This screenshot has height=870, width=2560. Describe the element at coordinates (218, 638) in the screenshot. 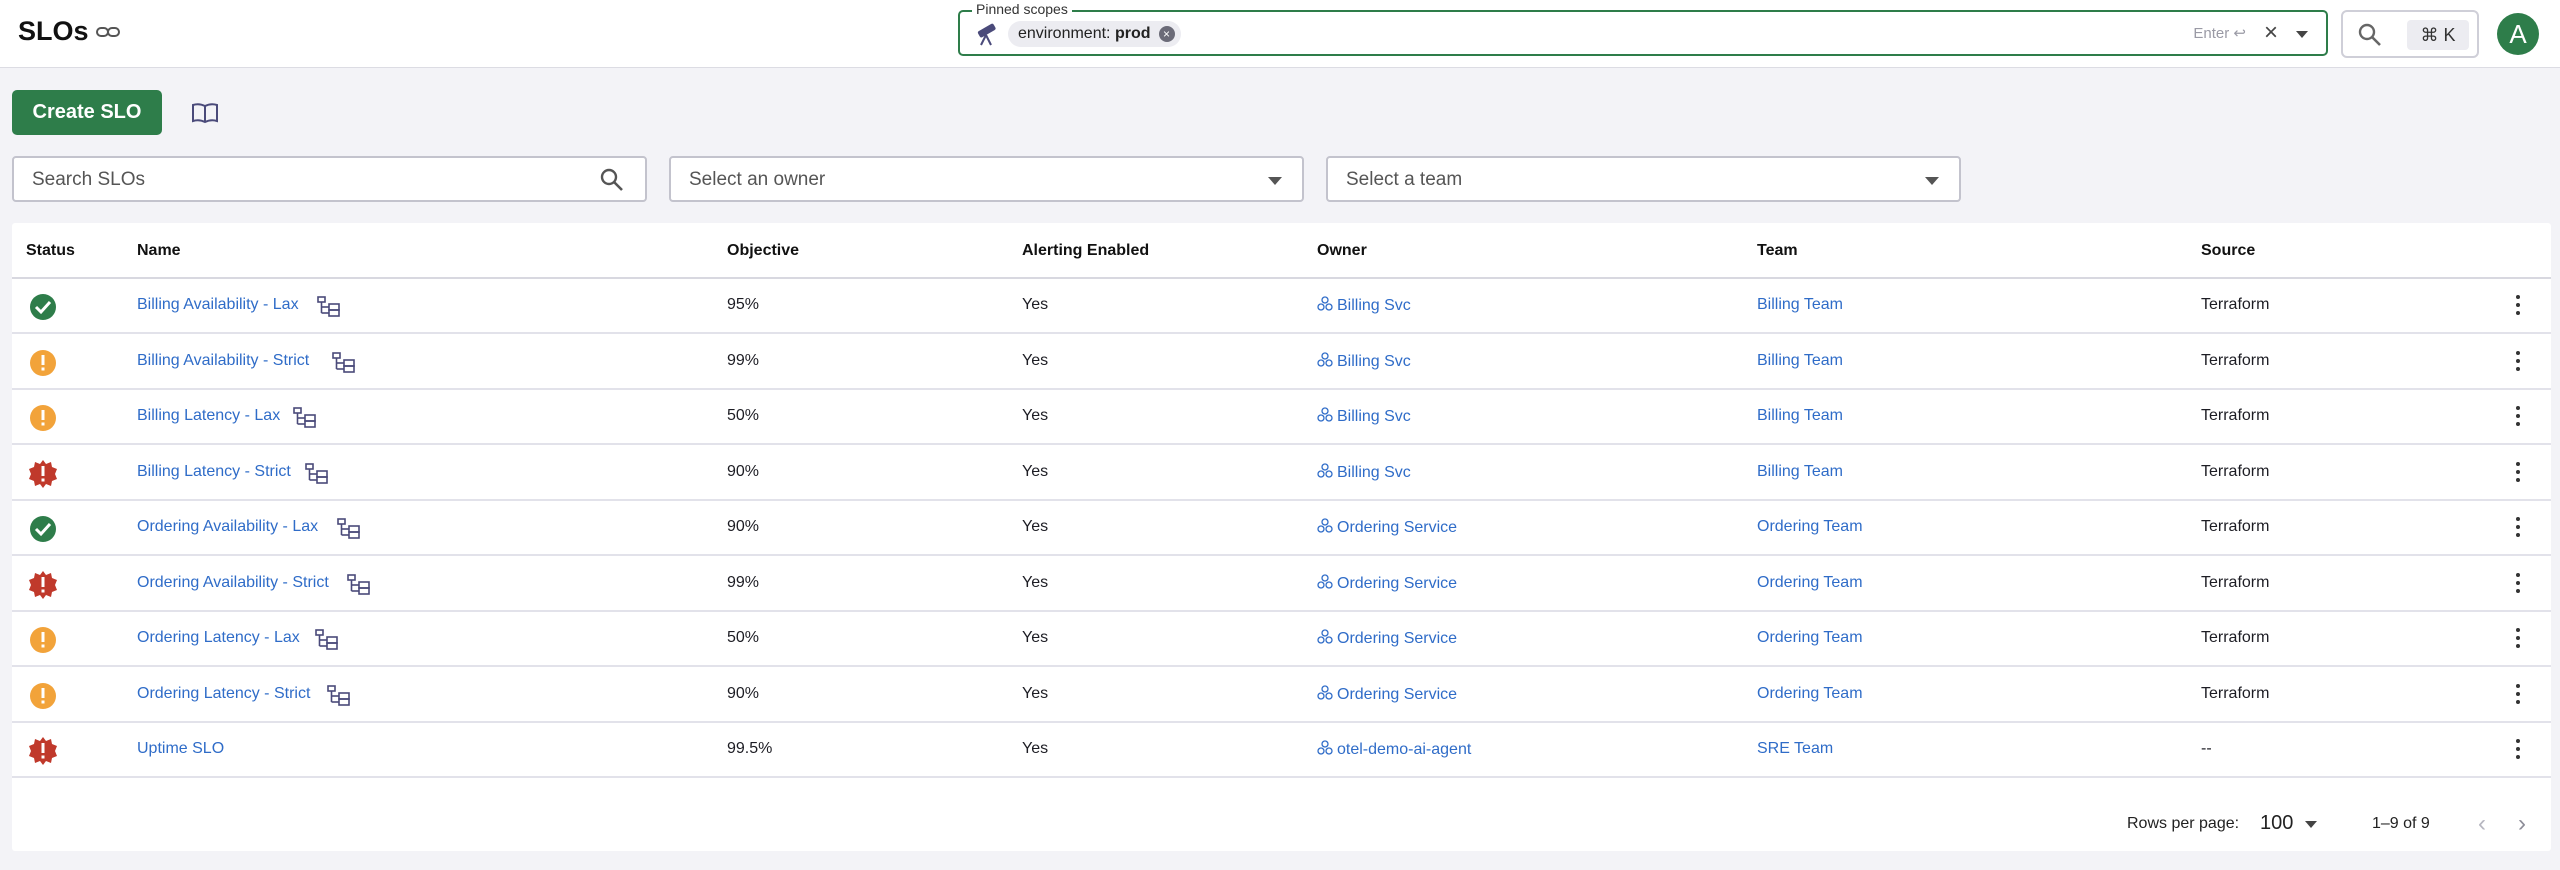

I see `slo-name-link: Ordering Latency - Lax` at that location.